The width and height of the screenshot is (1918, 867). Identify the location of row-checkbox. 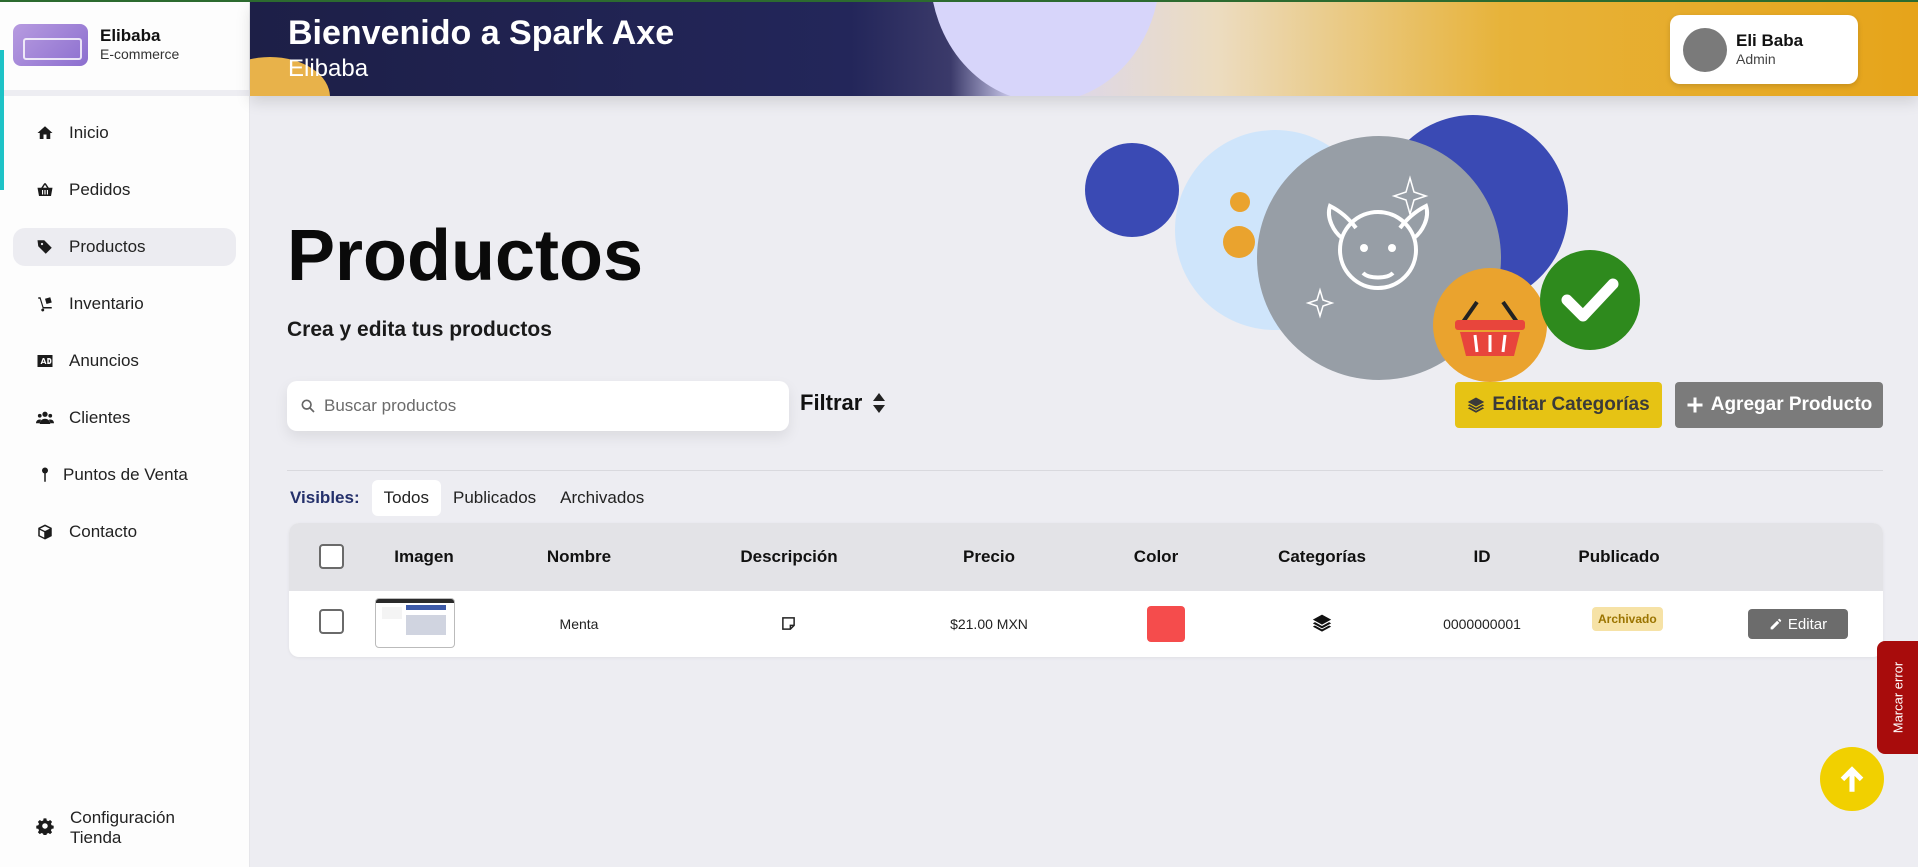
(331, 621).